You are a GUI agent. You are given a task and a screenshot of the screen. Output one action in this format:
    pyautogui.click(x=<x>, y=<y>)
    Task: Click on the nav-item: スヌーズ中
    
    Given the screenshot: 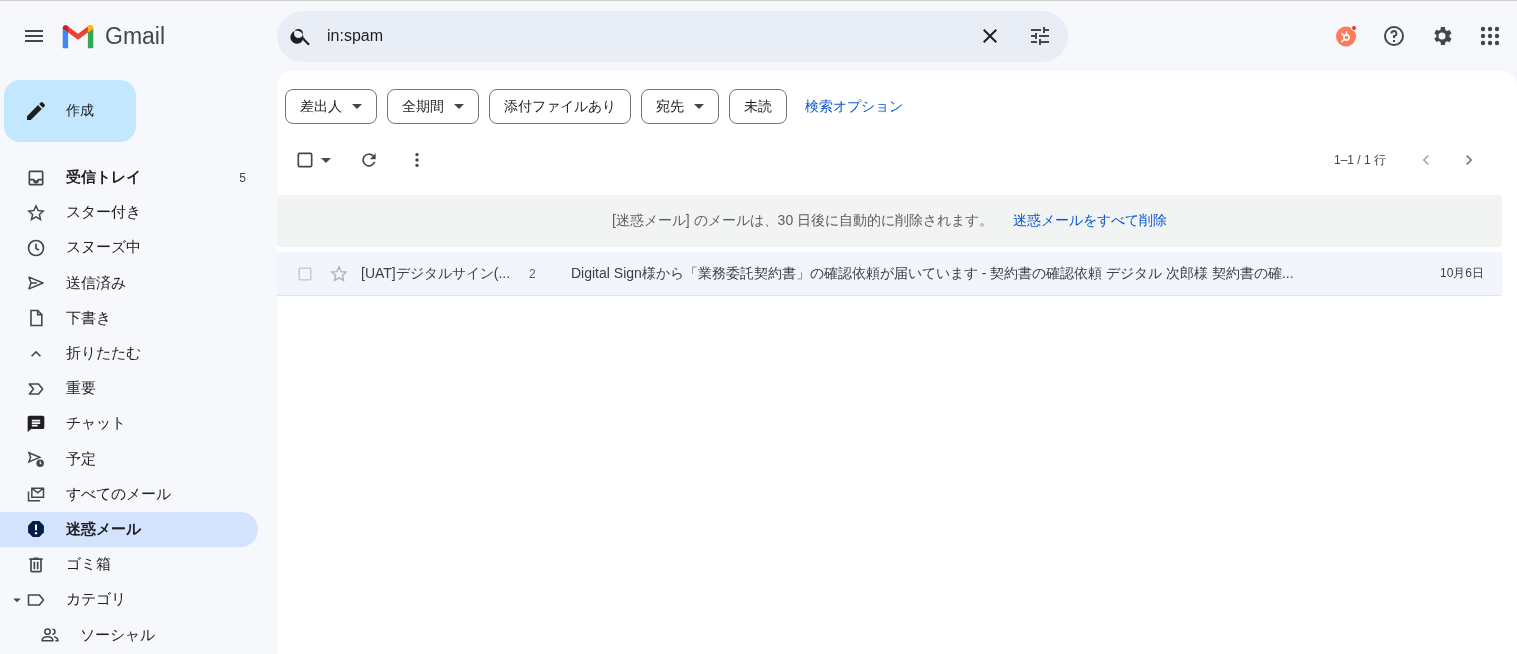 What is the action you would take?
    pyautogui.click(x=129, y=248)
    